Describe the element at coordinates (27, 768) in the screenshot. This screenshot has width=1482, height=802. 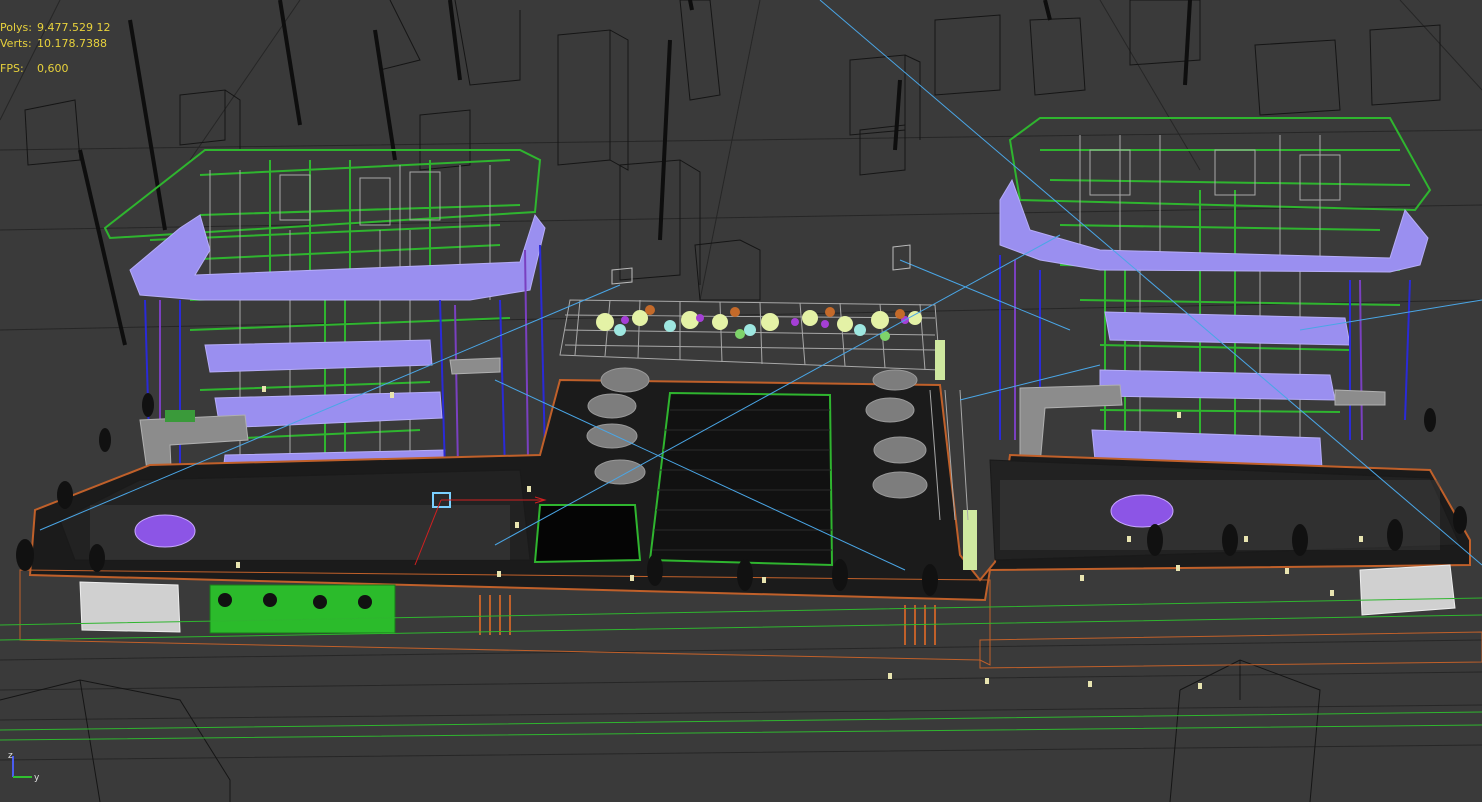
I see `axis-tripod-icon: z y` at that location.